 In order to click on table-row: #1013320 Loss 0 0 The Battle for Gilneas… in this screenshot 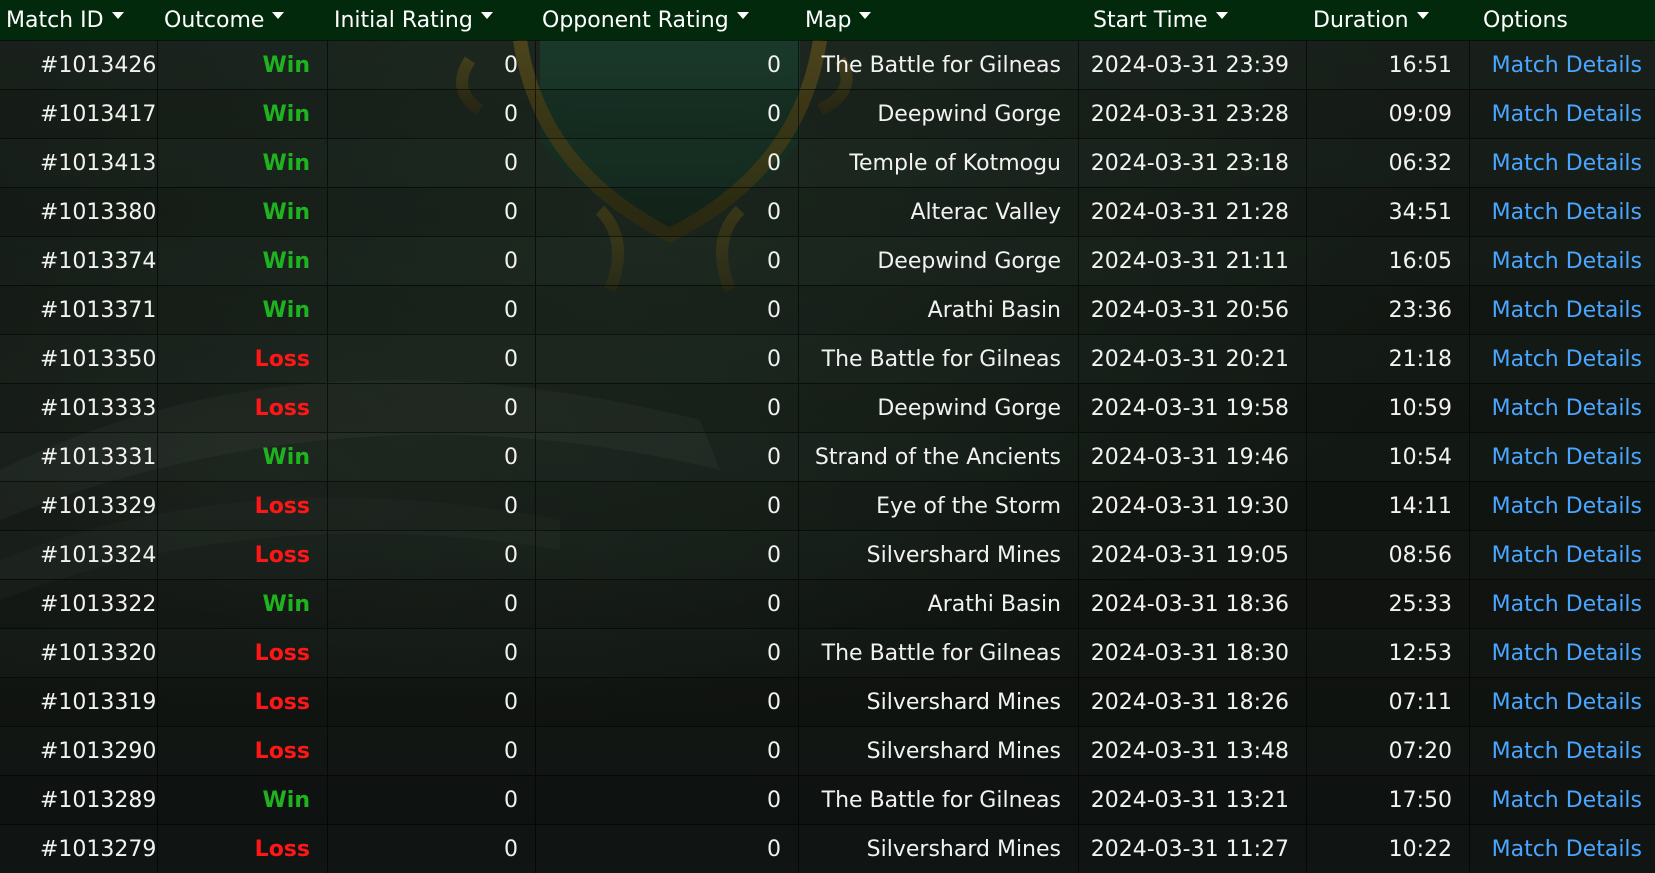, I will do `click(827, 652)`.